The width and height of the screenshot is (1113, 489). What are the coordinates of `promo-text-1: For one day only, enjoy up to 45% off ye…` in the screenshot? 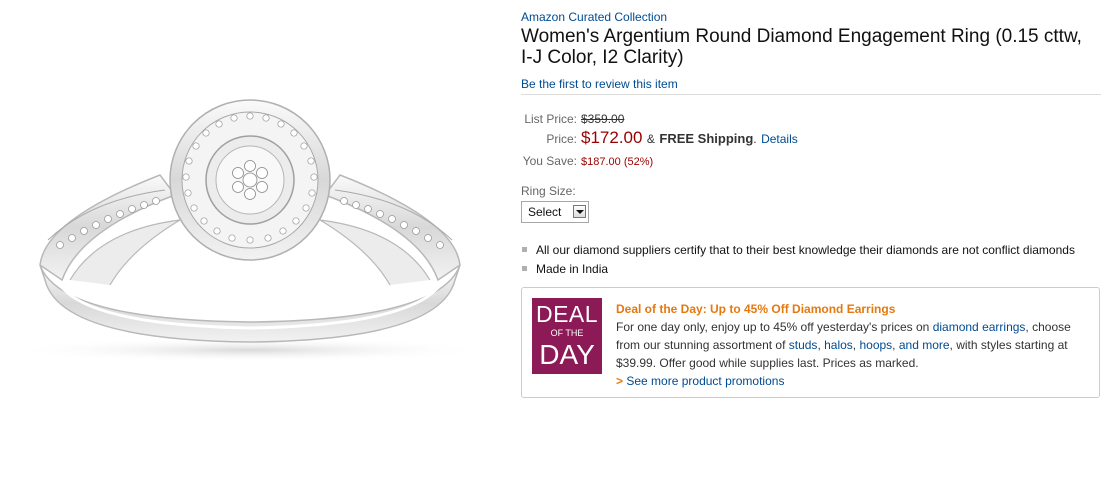 It's located at (774, 327).